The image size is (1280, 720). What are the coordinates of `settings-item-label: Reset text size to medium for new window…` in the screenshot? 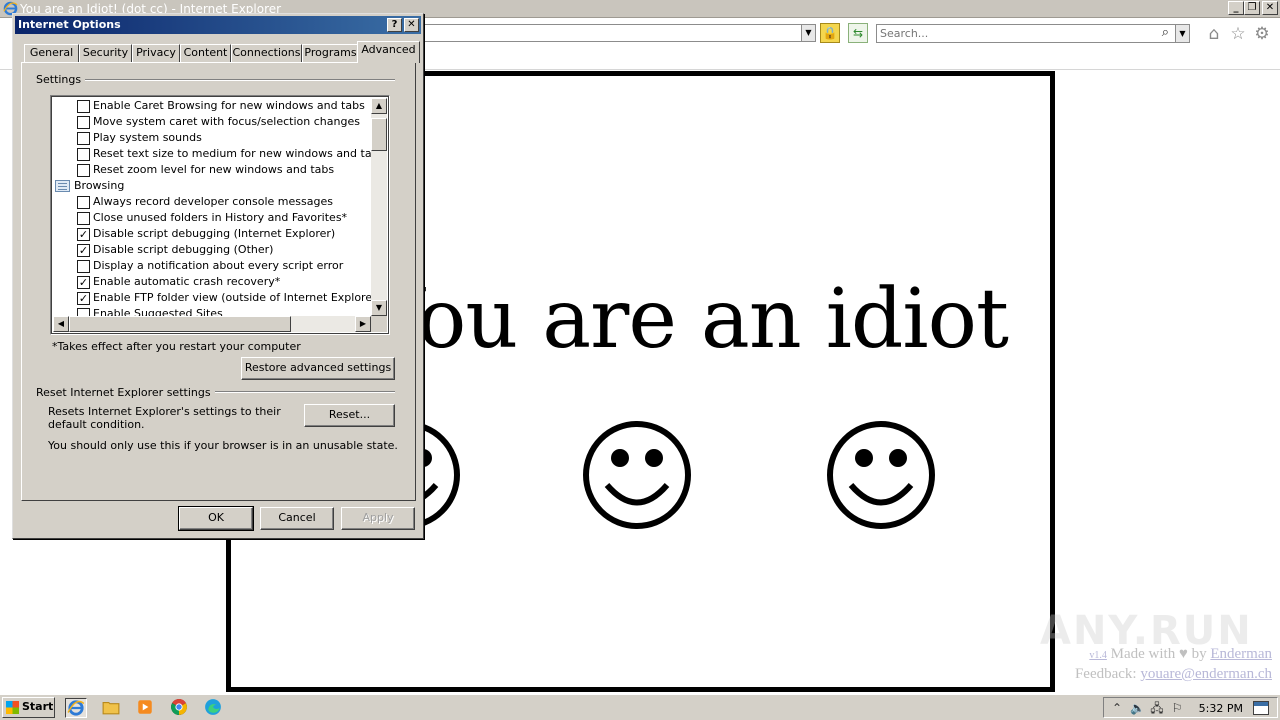 It's located at (239, 153).